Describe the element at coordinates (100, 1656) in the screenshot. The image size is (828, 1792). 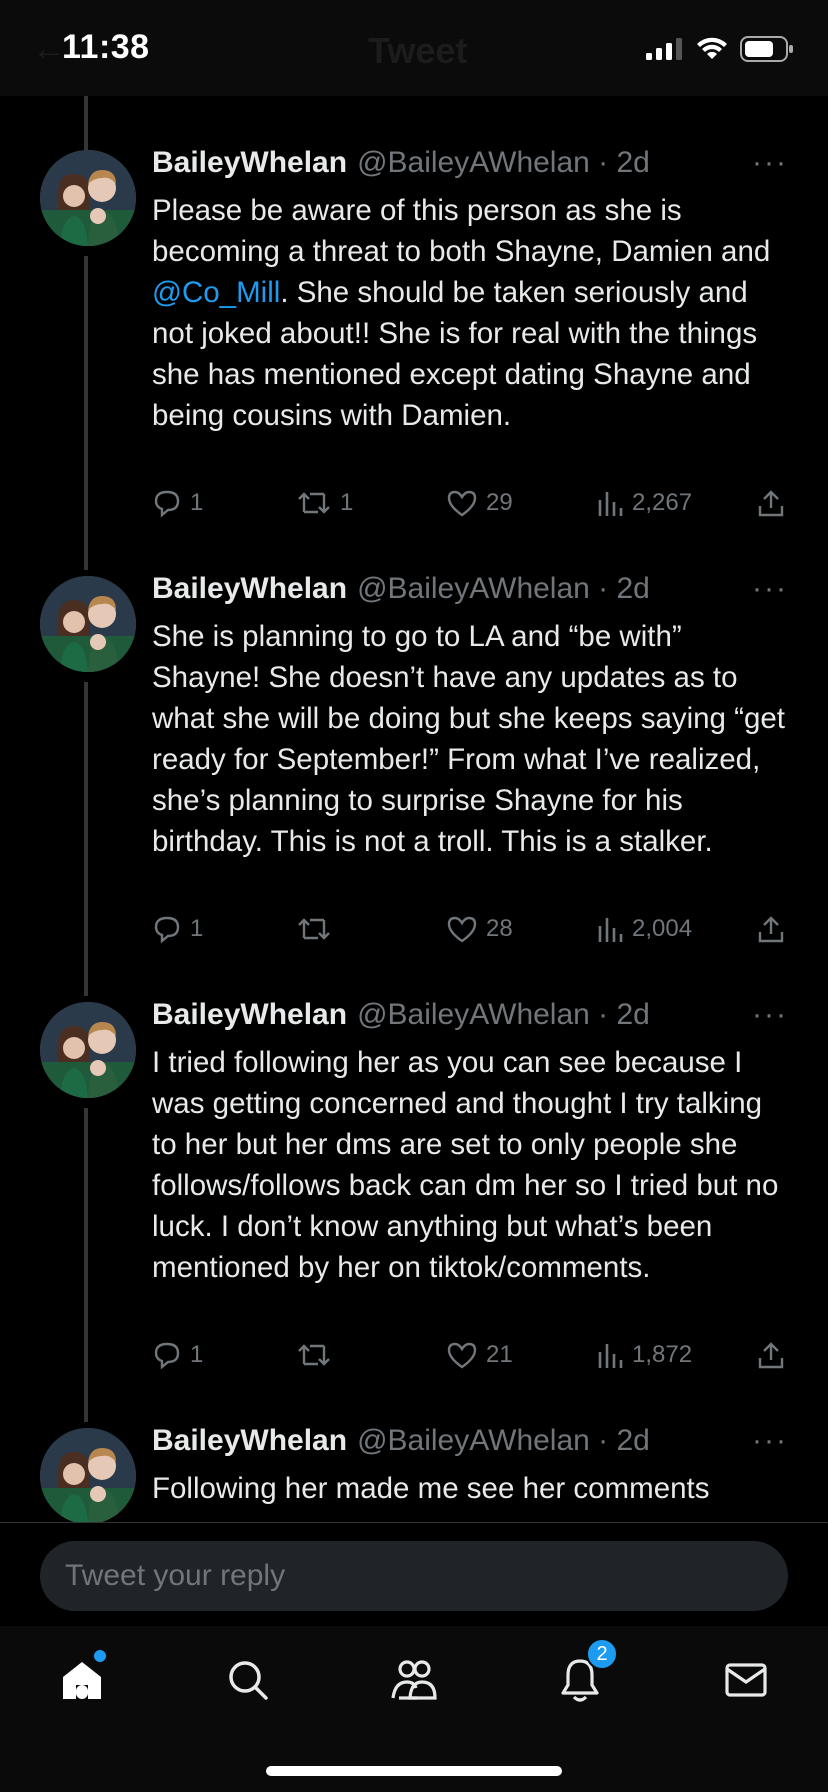
I see `home-unread-dot` at that location.